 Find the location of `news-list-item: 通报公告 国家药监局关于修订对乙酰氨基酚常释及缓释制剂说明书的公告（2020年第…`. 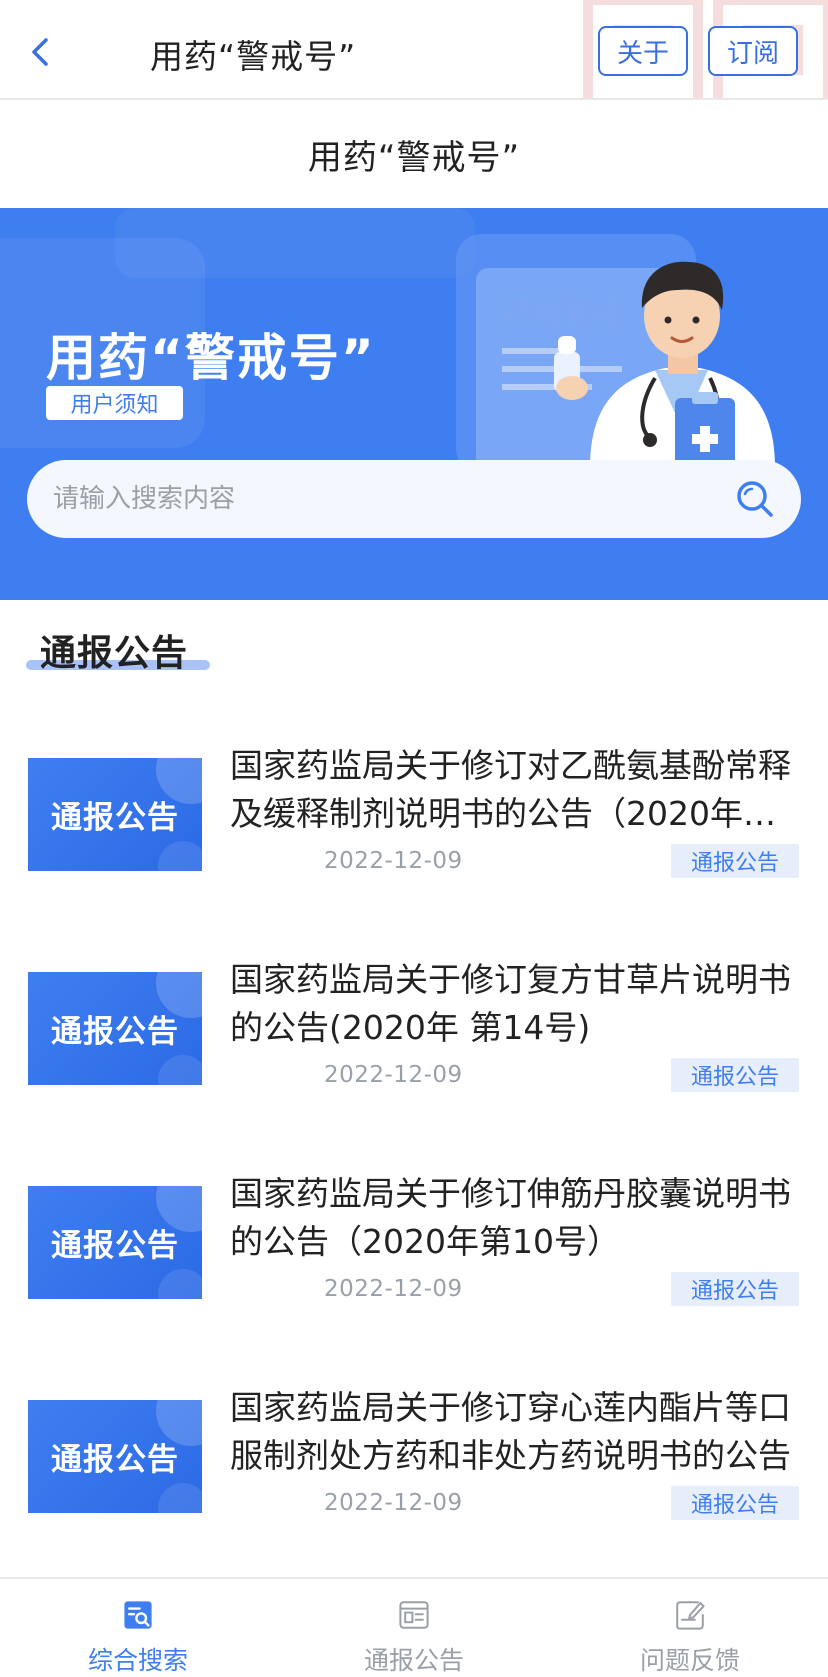

news-list-item: 通报公告 国家药监局关于修订对乙酰氨基酚常释及缓释制剂说明书的公告（2020年第… is located at coordinates (414, 852).